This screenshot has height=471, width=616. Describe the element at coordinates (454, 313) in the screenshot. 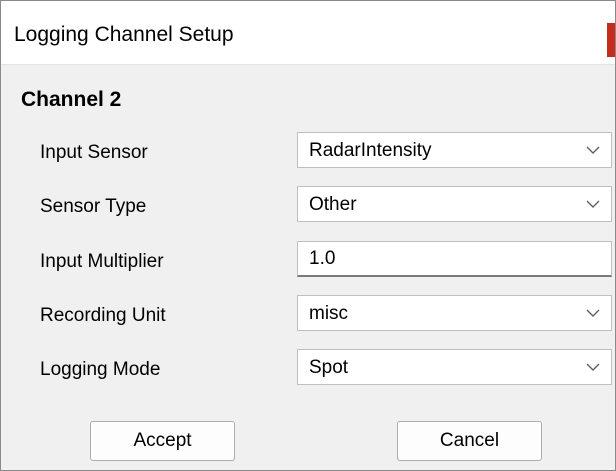

I see `recording-unit-select: misc` at that location.